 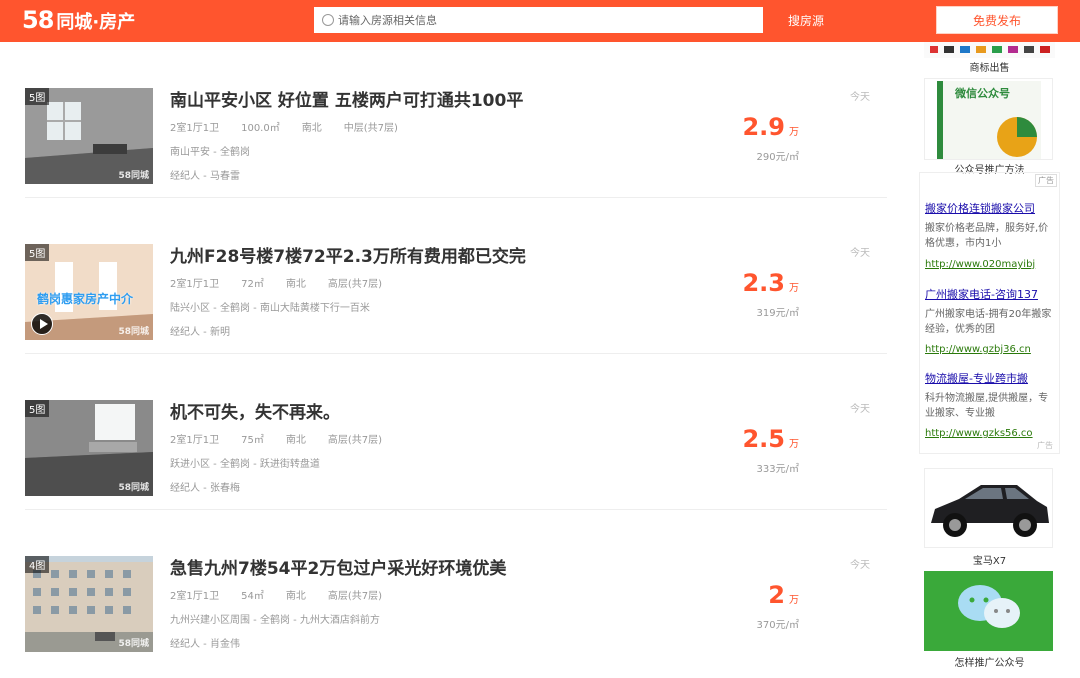 I want to click on listing-address: 南山平安 - 全鹤岗, so click(x=210, y=150).